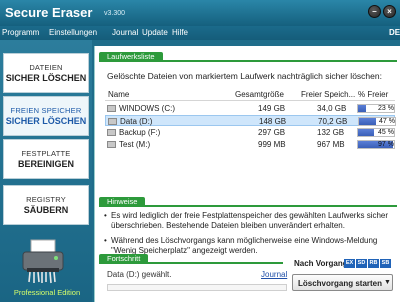  Describe the element at coordinates (155, 32) in the screenshot. I see `menu-update: Update` at that location.